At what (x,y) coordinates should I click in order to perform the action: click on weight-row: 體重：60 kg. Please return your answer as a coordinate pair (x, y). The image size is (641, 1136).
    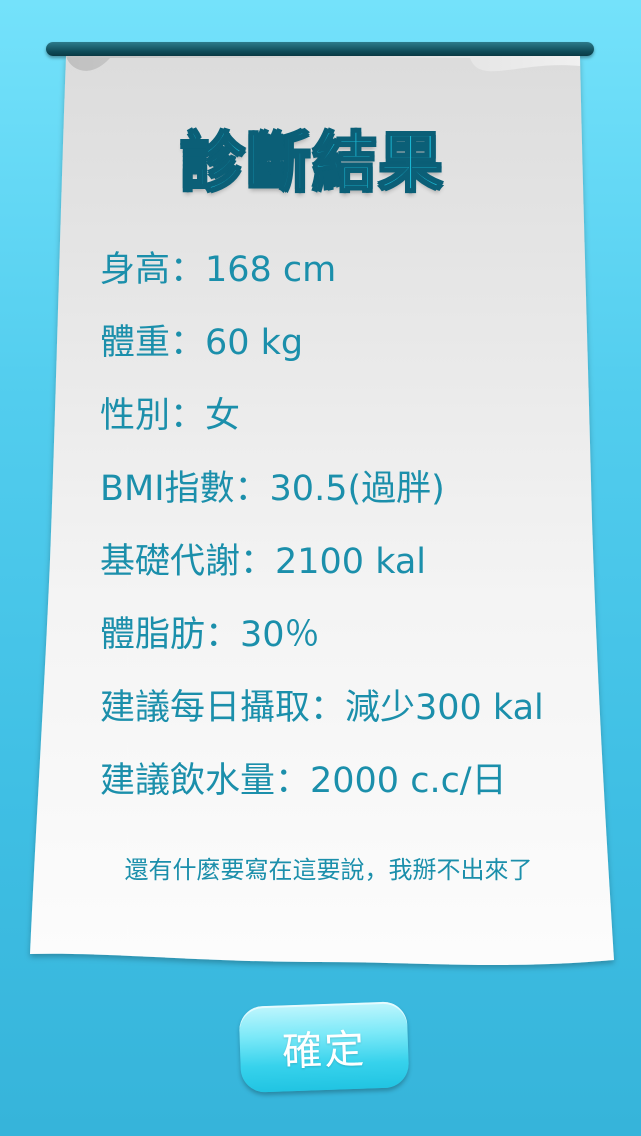
    Looking at the image, I should click on (202, 343).